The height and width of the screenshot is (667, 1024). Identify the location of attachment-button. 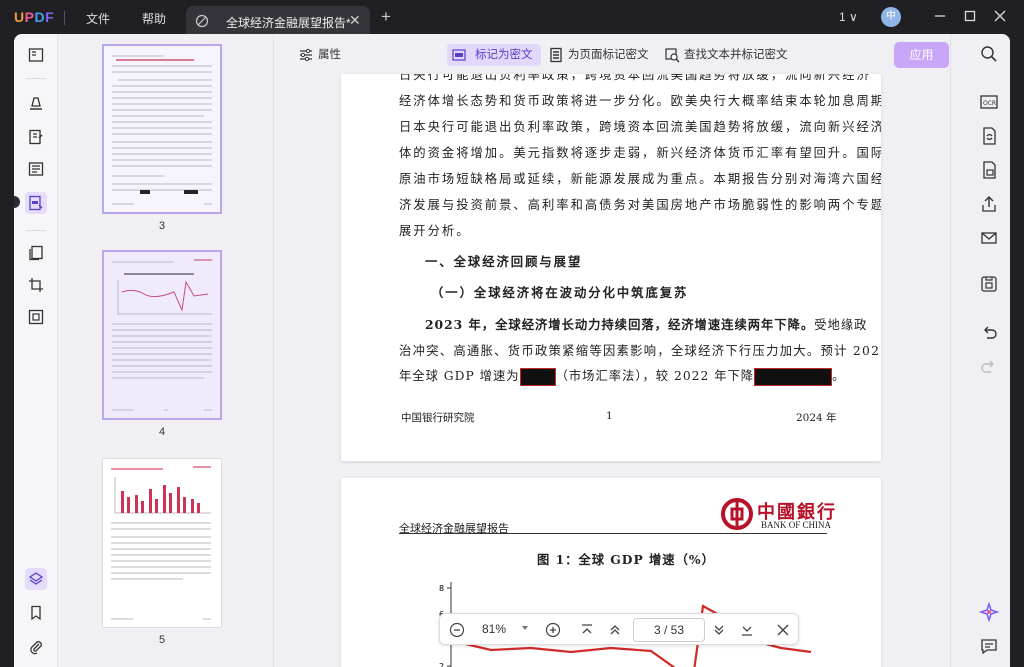
(36, 647).